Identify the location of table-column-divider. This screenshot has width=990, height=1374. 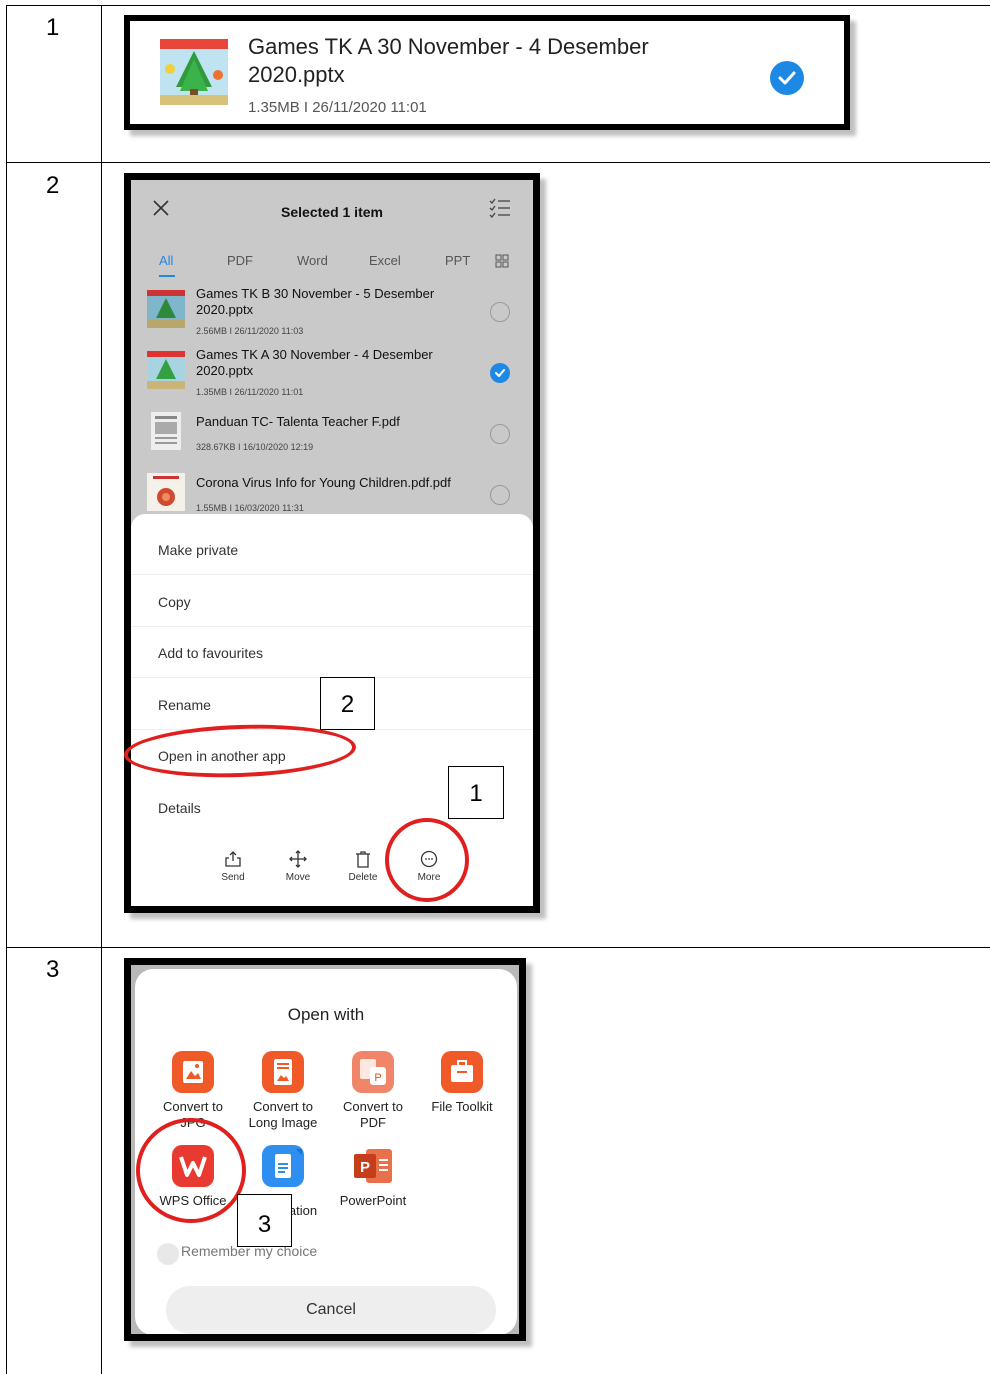
(101, 689).